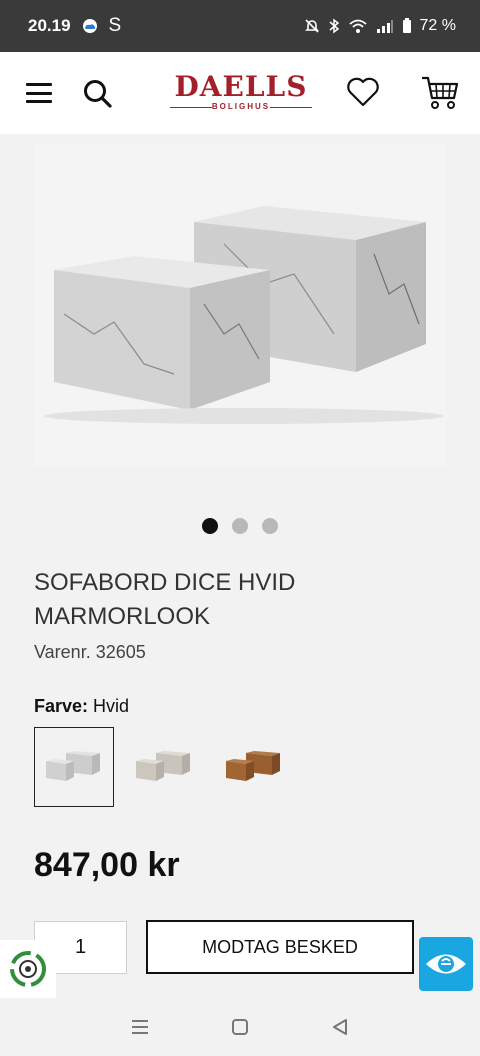  What do you see at coordinates (363, 92) in the screenshot?
I see `wishlist-heart-icon` at bounding box center [363, 92].